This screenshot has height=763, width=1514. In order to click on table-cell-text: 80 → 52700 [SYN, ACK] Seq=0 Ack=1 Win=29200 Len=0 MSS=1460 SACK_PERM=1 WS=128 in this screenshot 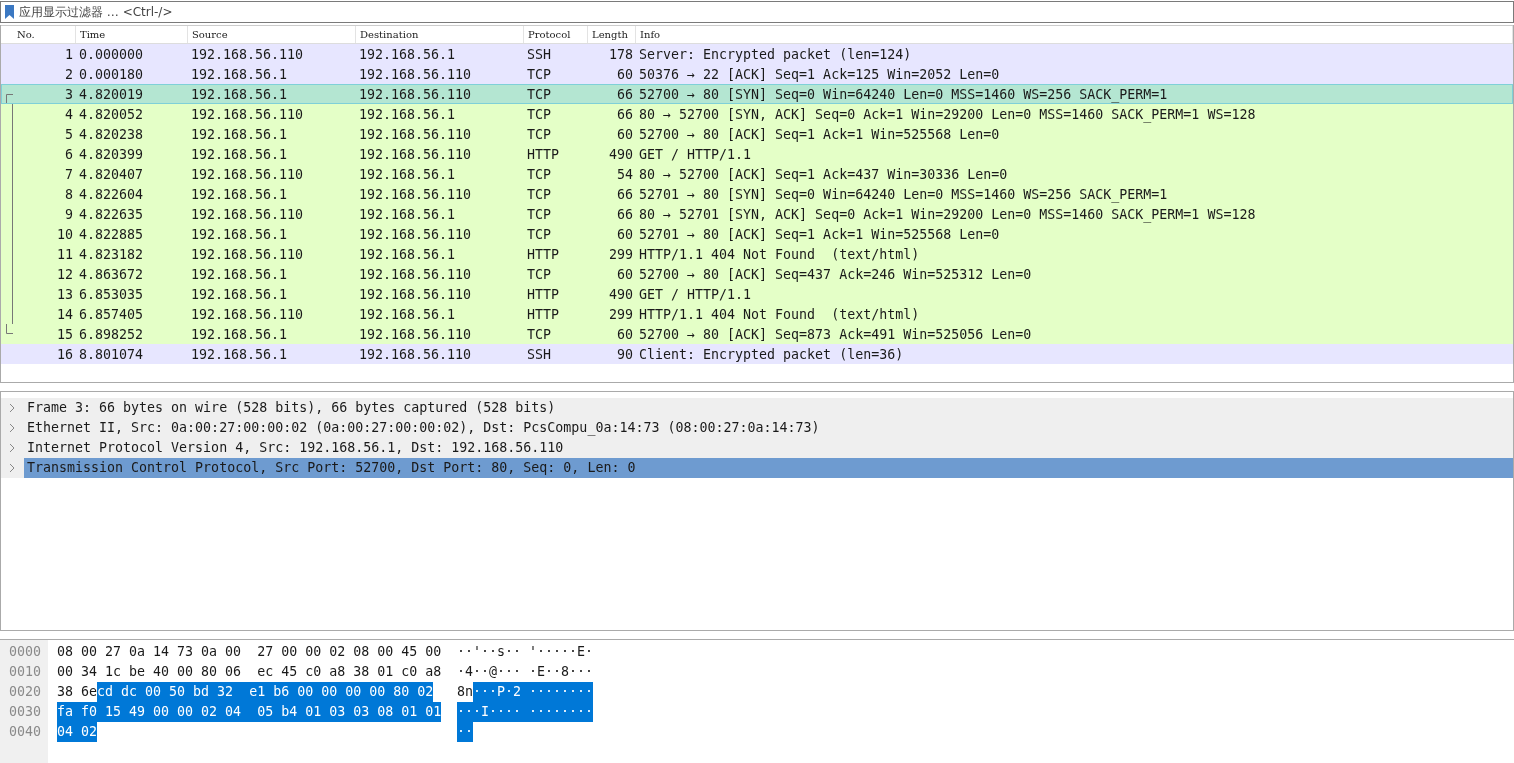, I will do `click(947, 114)`.